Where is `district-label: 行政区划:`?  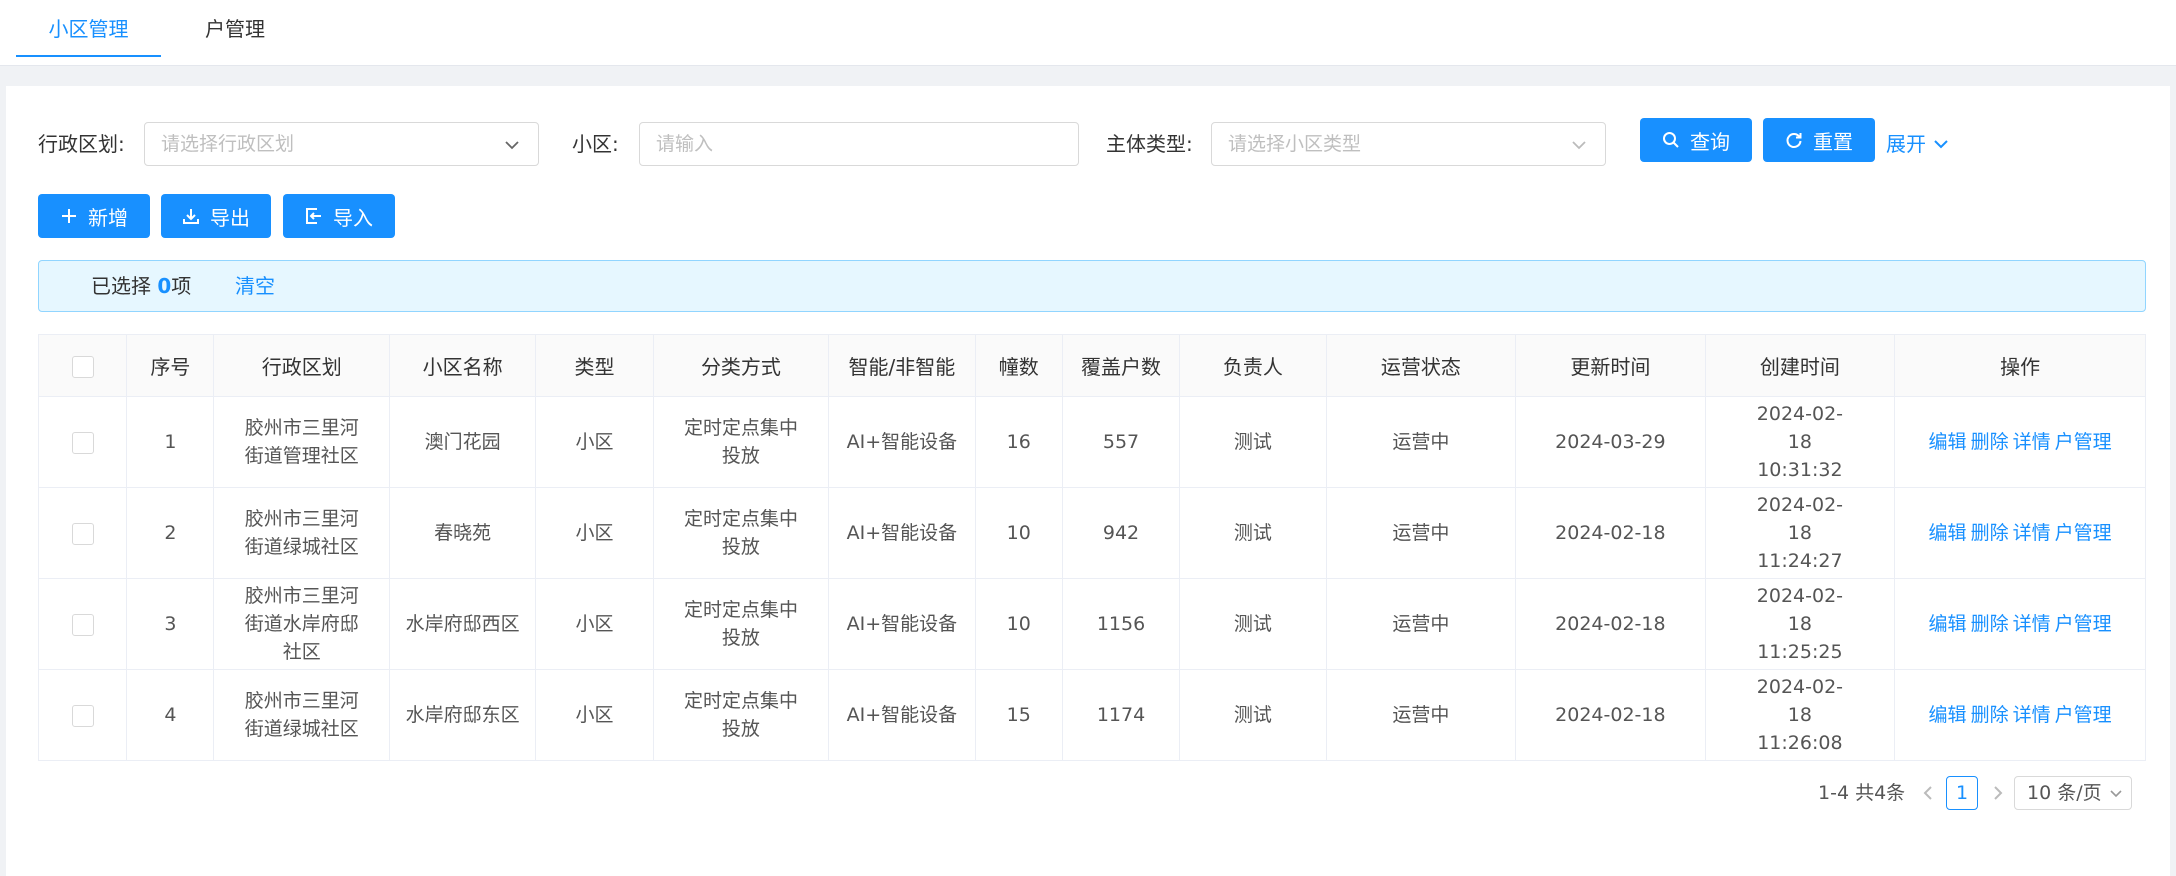 district-label: 行政区划: is located at coordinates (81, 144).